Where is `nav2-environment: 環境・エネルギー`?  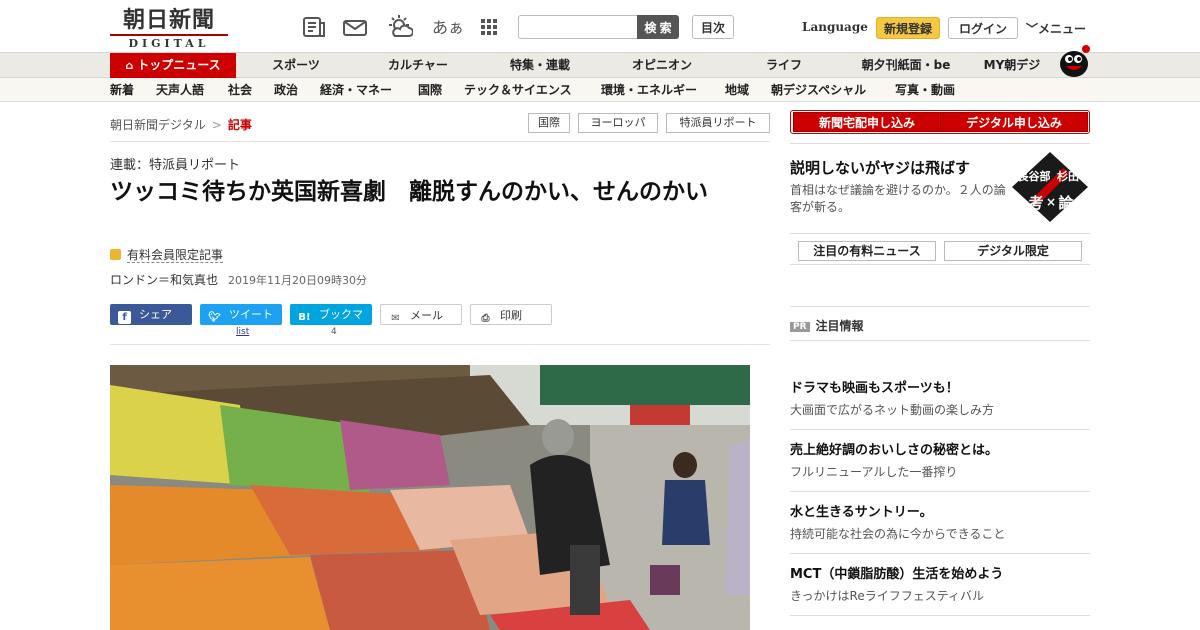 nav2-environment: 環境・エネルギー is located at coordinates (649, 90).